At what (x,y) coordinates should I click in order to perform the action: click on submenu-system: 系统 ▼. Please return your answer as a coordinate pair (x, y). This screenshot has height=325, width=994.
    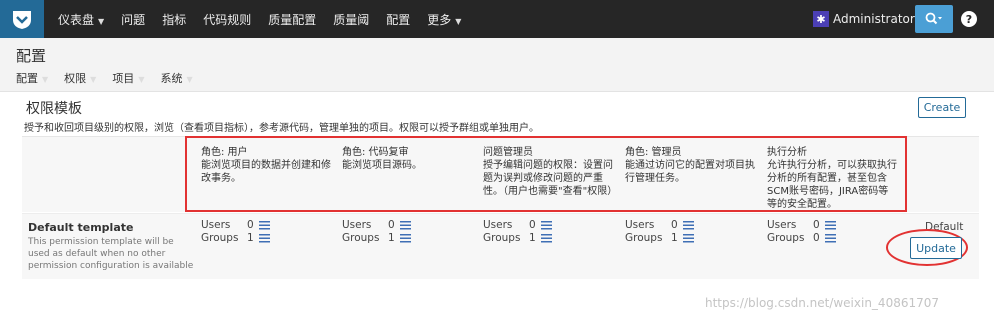
    Looking at the image, I should click on (176, 78).